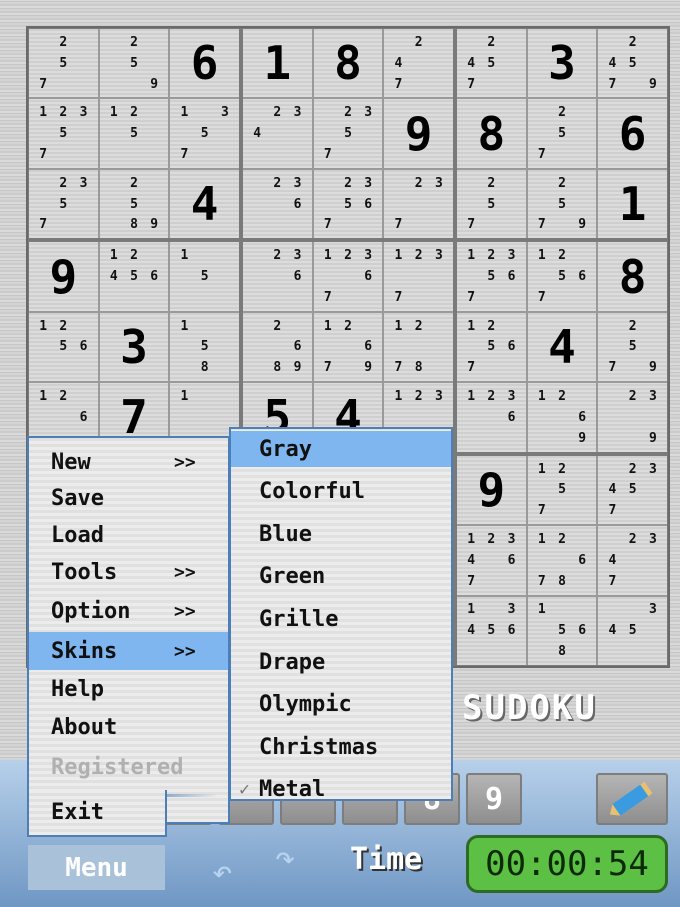 The image size is (680, 907). I want to click on sudoku-cell: 2589, so click(134, 204).